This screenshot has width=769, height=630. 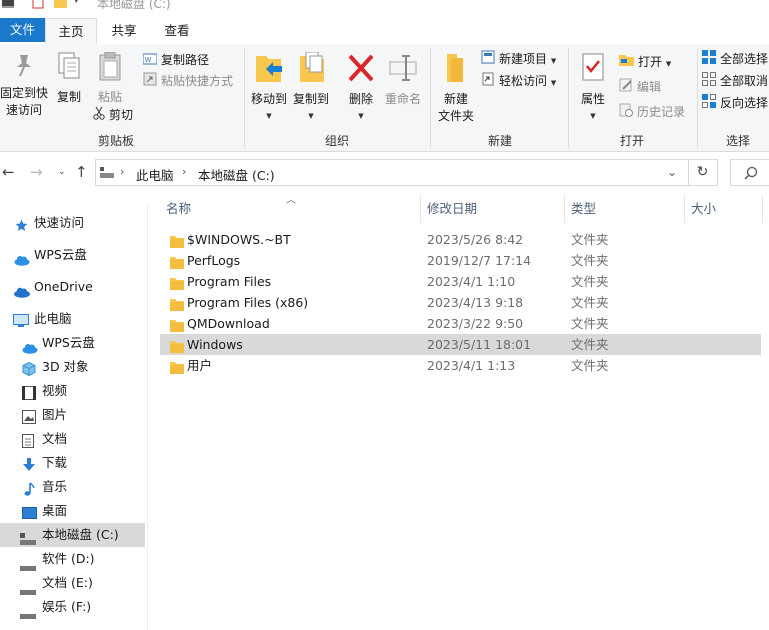 What do you see at coordinates (62, 172) in the screenshot?
I see `recent-locations-chevron-icon: ⌄` at bounding box center [62, 172].